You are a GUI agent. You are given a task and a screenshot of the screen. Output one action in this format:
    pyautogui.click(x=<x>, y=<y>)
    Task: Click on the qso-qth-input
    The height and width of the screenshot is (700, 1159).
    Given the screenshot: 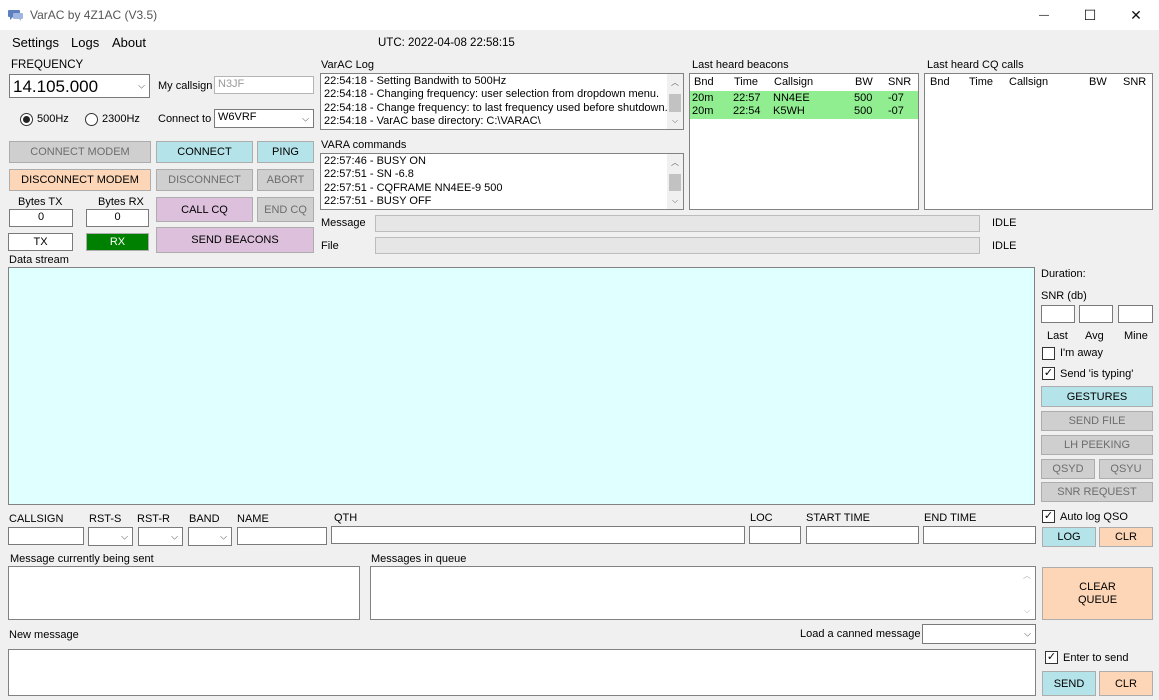 What is the action you would take?
    pyautogui.click(x=538, y=535)
    